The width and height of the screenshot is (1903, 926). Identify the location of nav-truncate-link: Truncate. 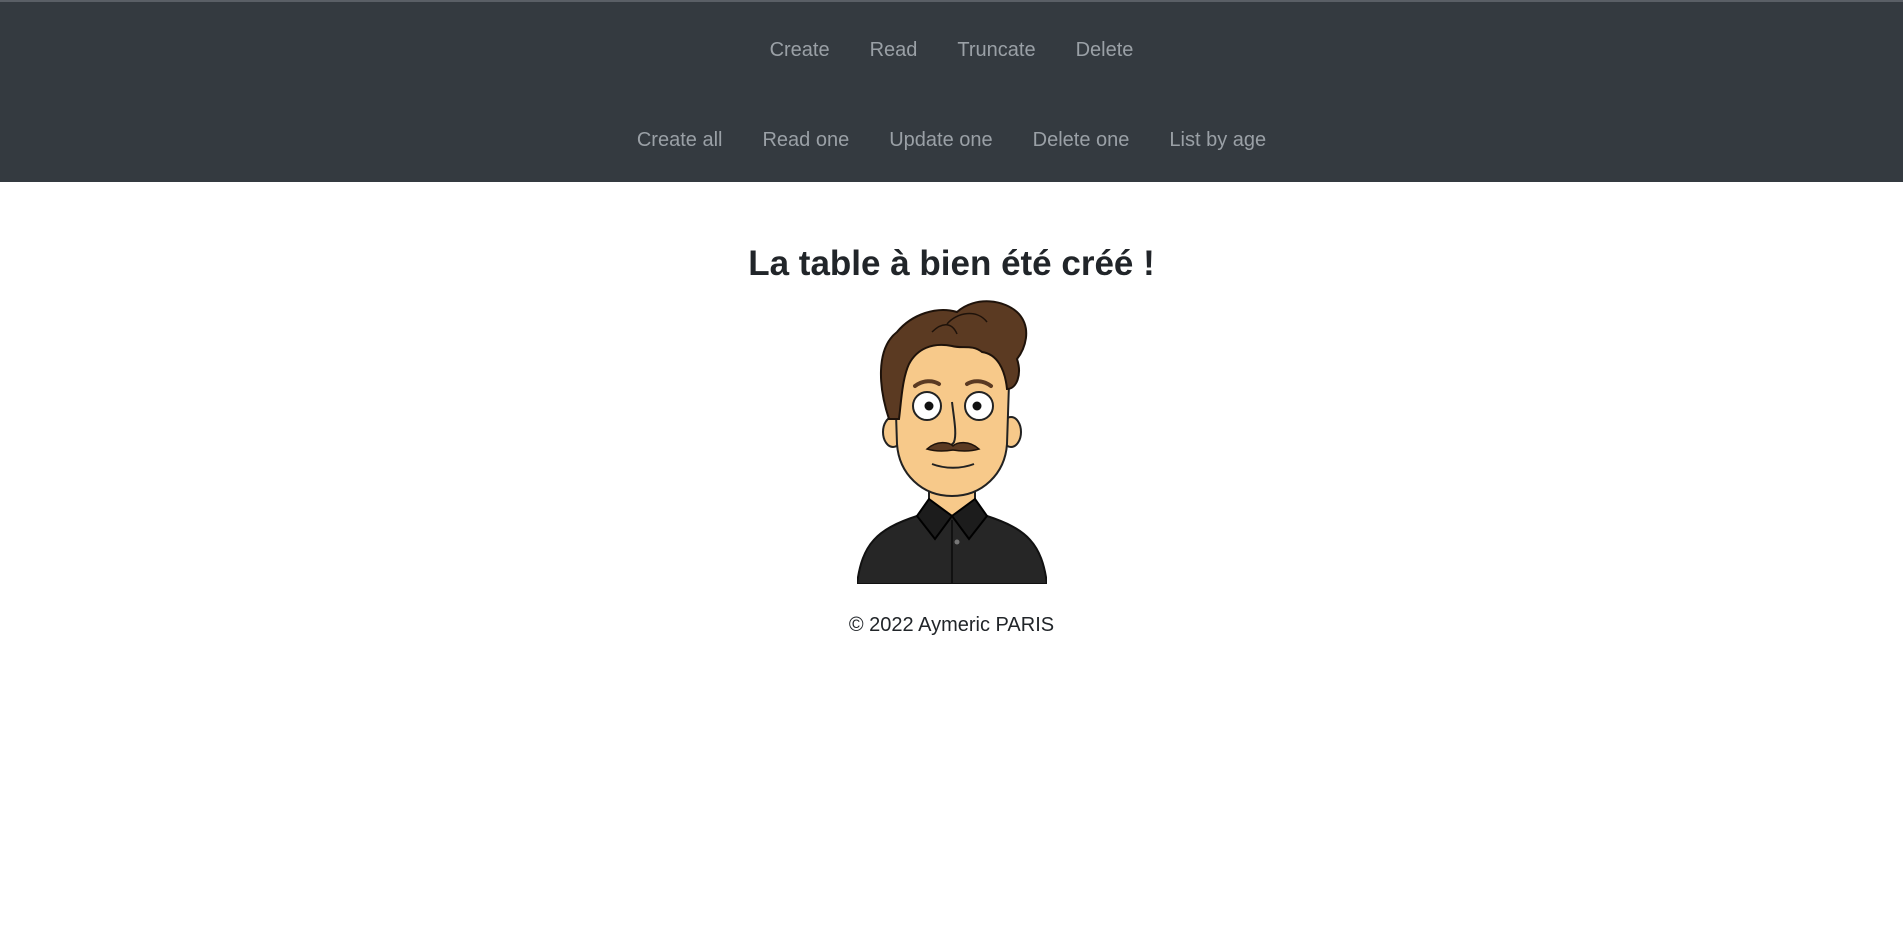
(996, 50).